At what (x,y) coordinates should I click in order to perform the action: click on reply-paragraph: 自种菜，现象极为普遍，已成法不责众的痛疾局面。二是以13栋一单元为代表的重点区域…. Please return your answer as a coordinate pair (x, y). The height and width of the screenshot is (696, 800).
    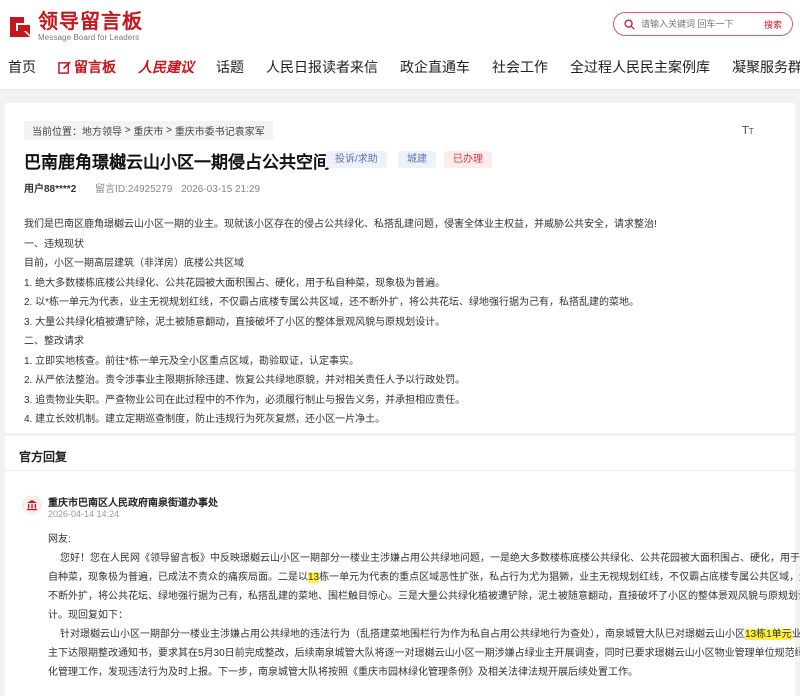
    Looking at the image, I should click on (424, 577).